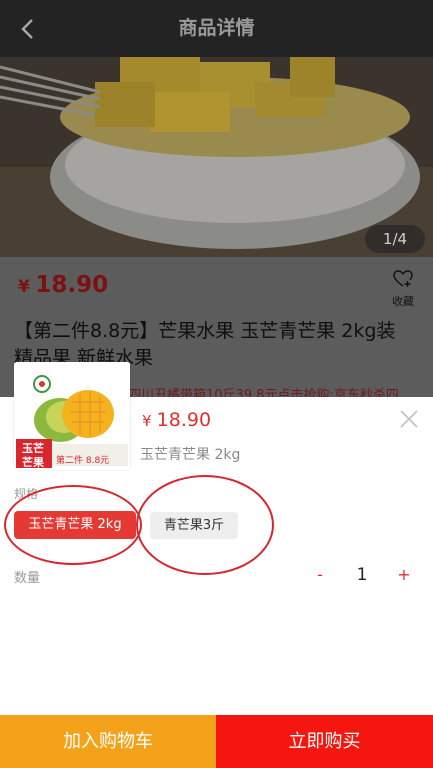 This screenshot has width=433, height=768. What do you see at coordinates (395, 239) in the screenshot?
I see `image-page-indicator: 1/4` at bounding box center [395, 239].